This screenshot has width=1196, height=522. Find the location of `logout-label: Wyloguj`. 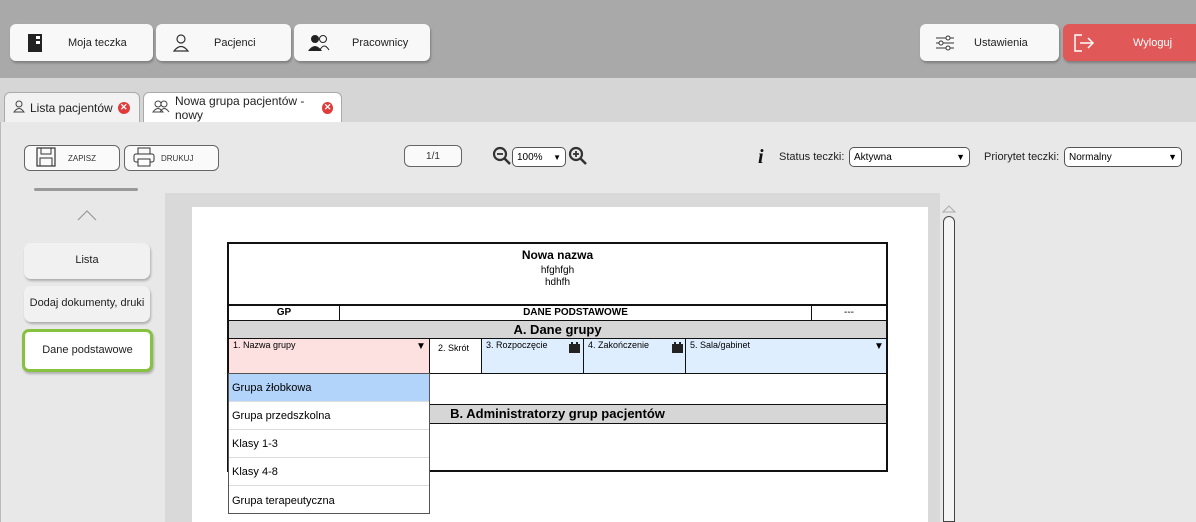

logout-label: Wyloguj is located at coordinates (1153, 42).